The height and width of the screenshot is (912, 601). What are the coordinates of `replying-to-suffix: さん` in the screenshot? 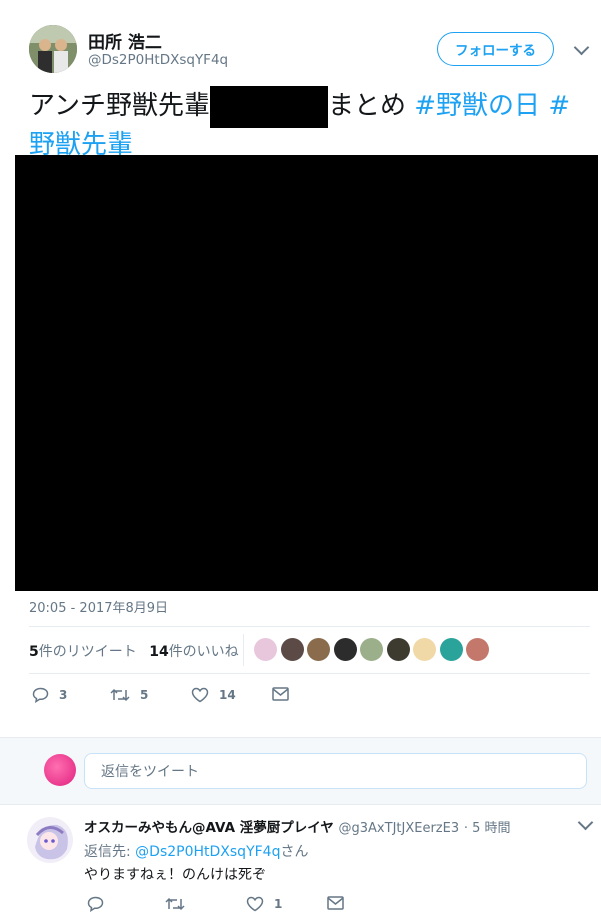 It's located at (294, 852).